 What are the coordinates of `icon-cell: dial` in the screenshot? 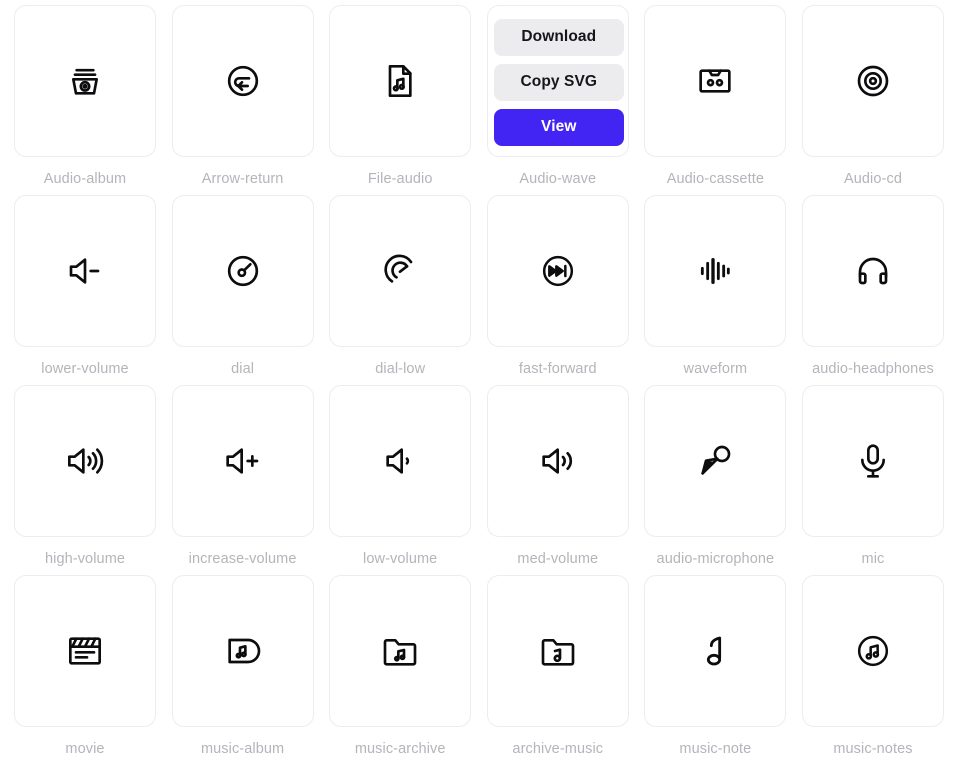 It's located at (242, 290).